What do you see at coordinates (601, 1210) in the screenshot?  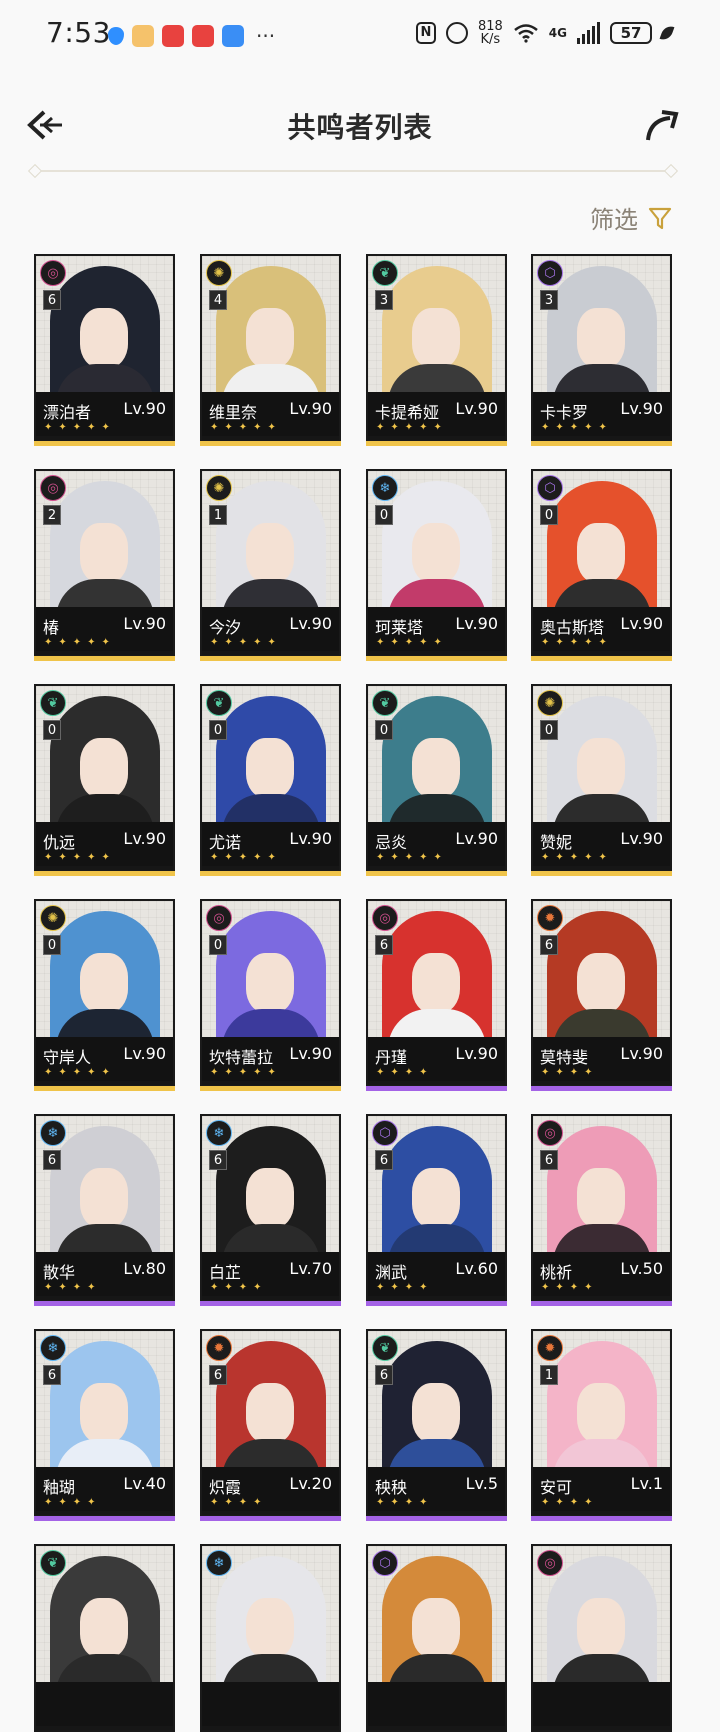 I see `resonator-card: ◎ 6 桃祈 Lv.50 ✦✦✦✦` at bounding box center [601, 1210].